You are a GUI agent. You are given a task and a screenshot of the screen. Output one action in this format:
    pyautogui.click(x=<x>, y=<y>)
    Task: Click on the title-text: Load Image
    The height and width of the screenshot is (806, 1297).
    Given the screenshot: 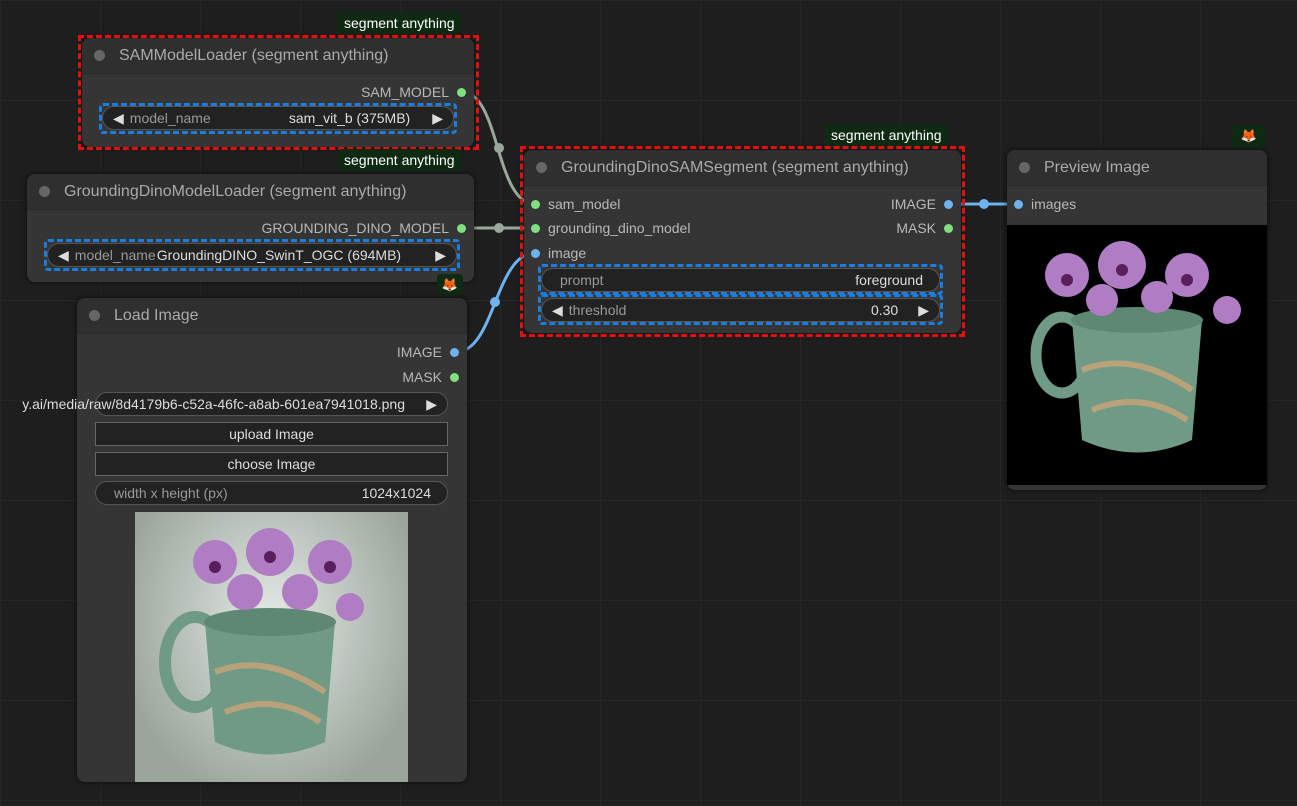 What is the action you would take?
    pyautogui.click(x=156, y=315)
    